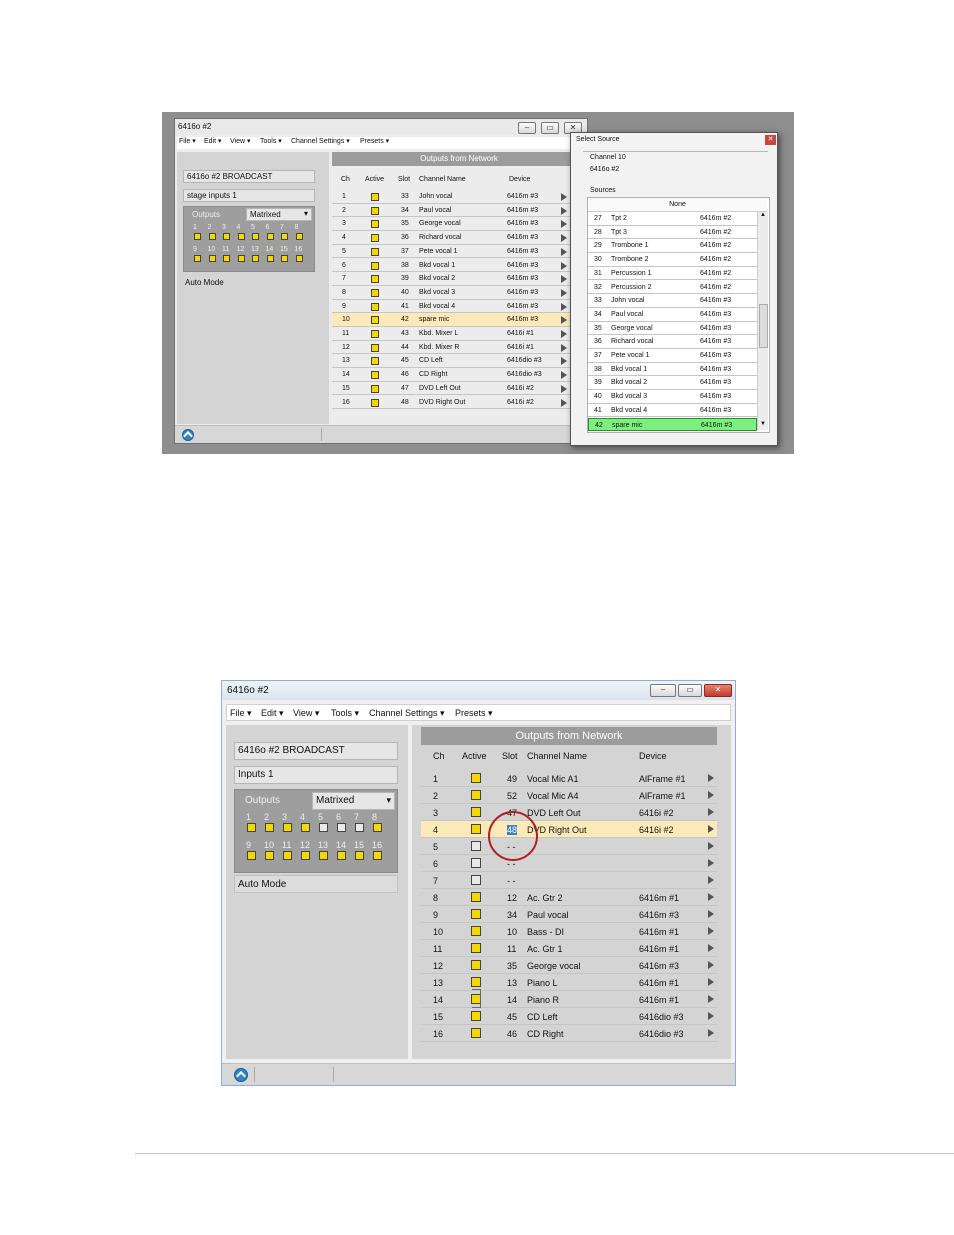 The image size is (954, 1235). What do you see at coordinates (672, 301) in the screenshot?
I see `source-row: 33 John vocal 6416m #3` at bounding box center [672, 301].